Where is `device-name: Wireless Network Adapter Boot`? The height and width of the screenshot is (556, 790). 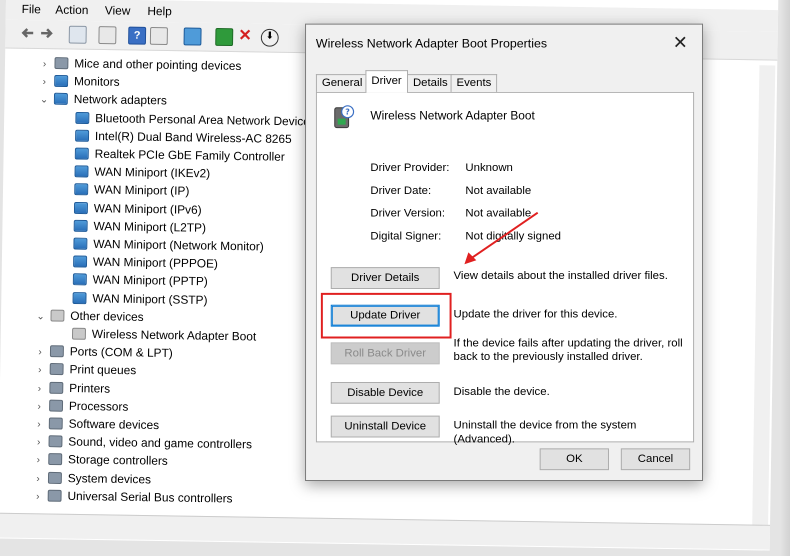 device-name: Wireless Network Adapter Boot is located at coordinates (452, 115).